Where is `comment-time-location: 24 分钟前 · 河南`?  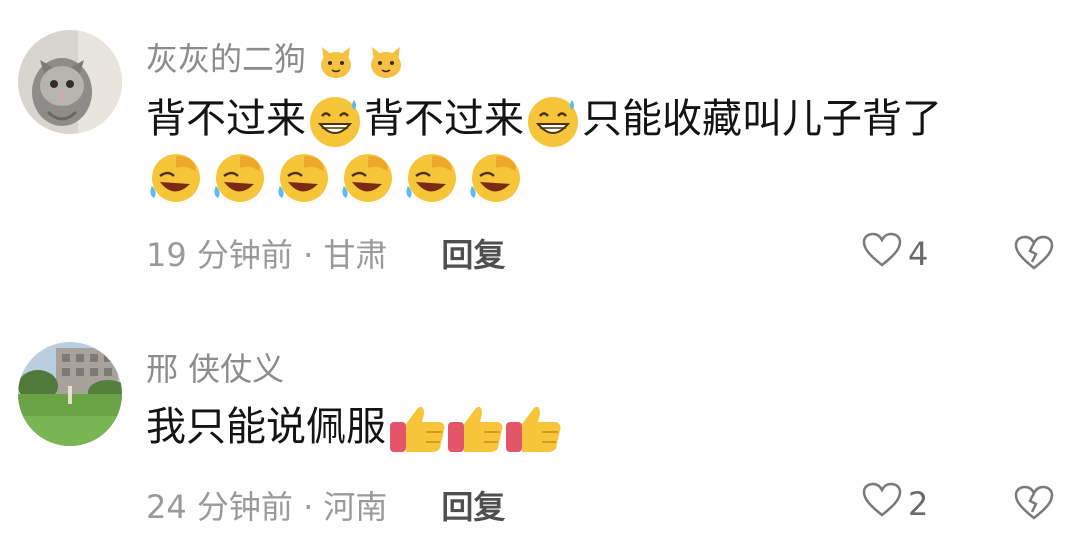 comment-time-location: 24 分钟前 · 河南 is located at coordinates (267, 507).